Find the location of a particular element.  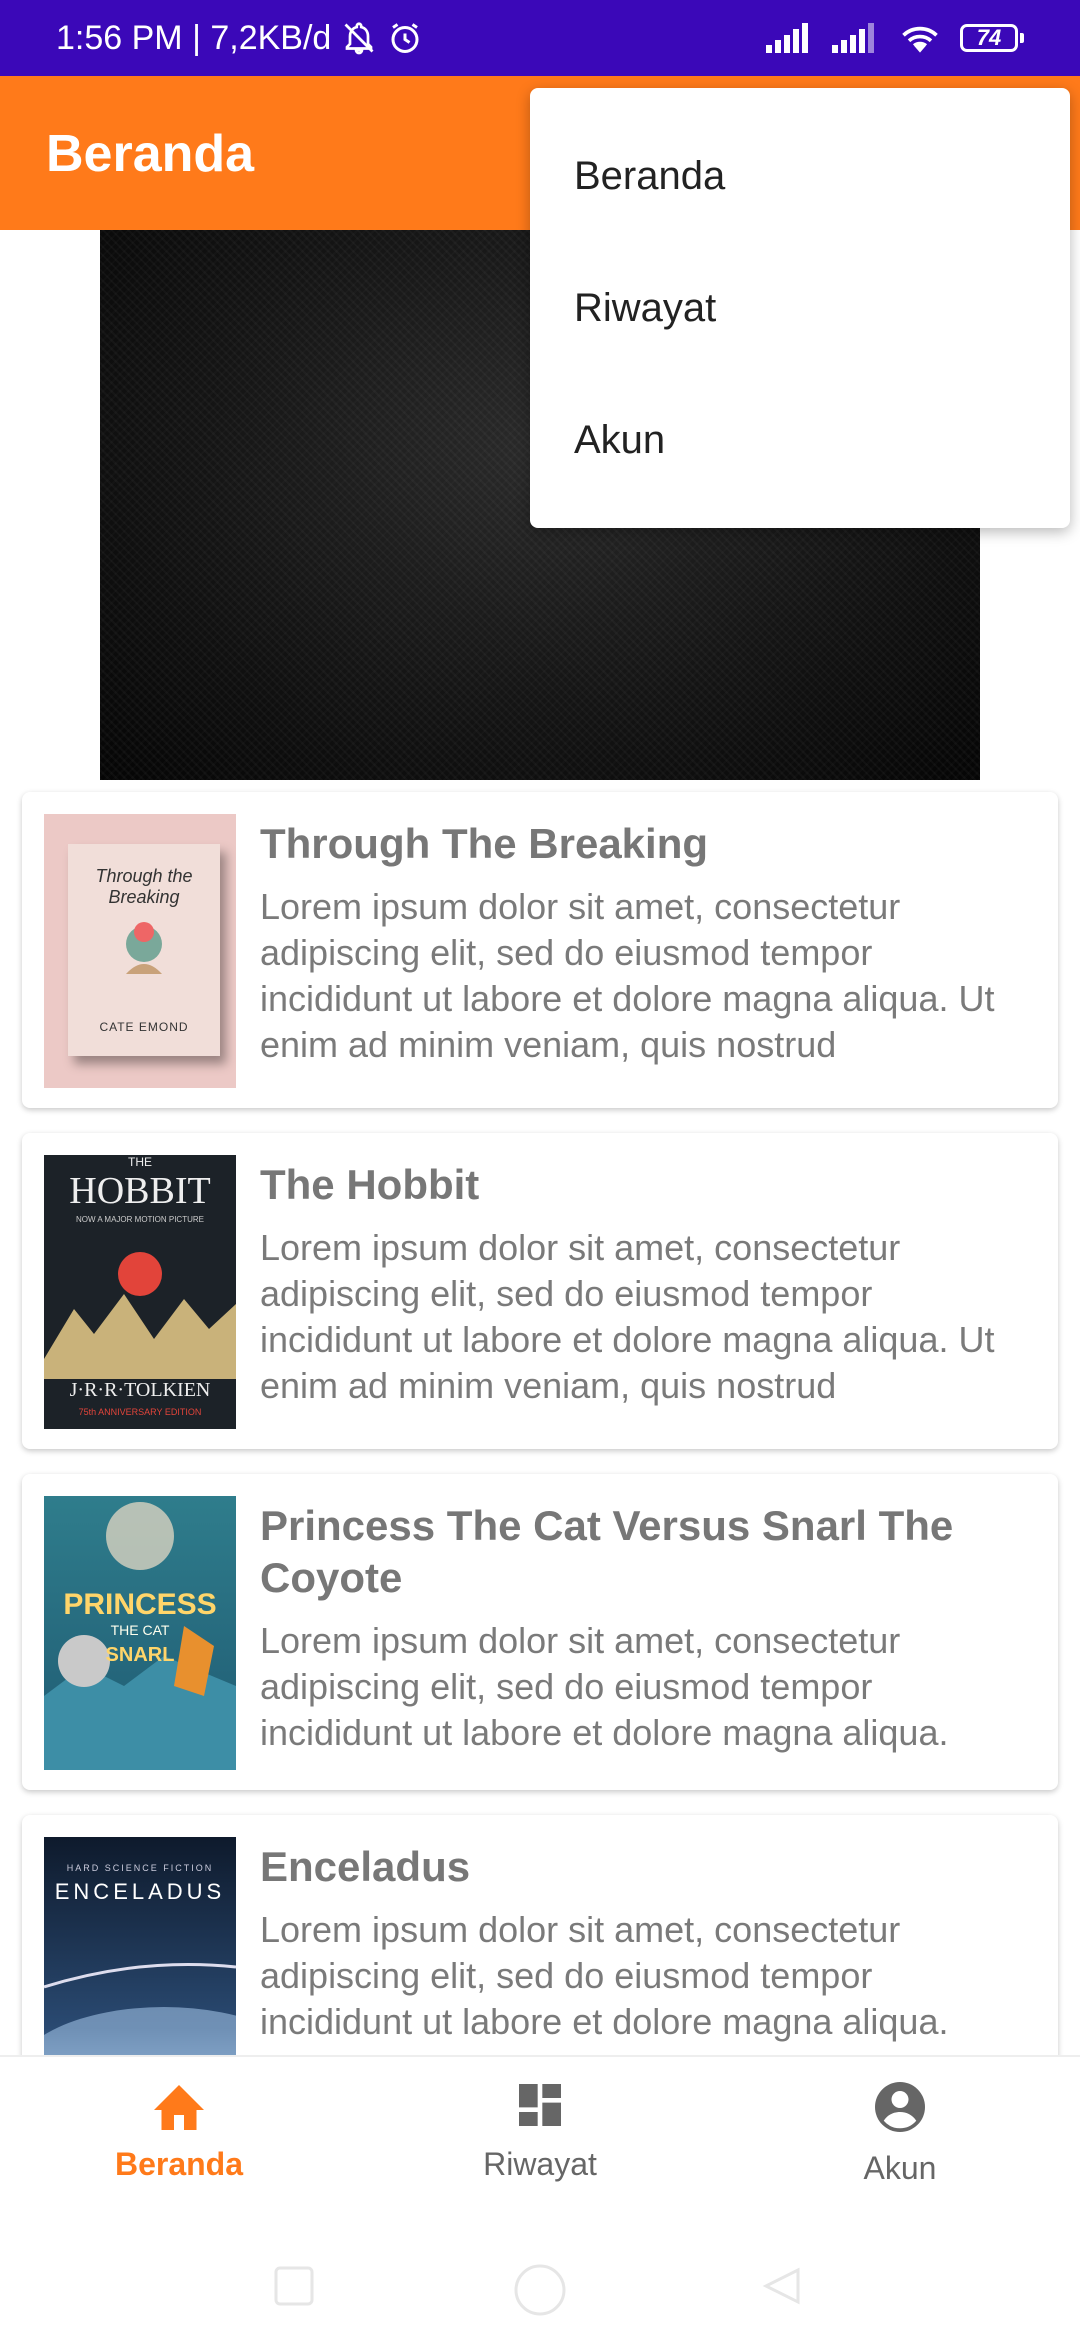

cover-title: PRINCESS is located at coordinates (140, 1604).